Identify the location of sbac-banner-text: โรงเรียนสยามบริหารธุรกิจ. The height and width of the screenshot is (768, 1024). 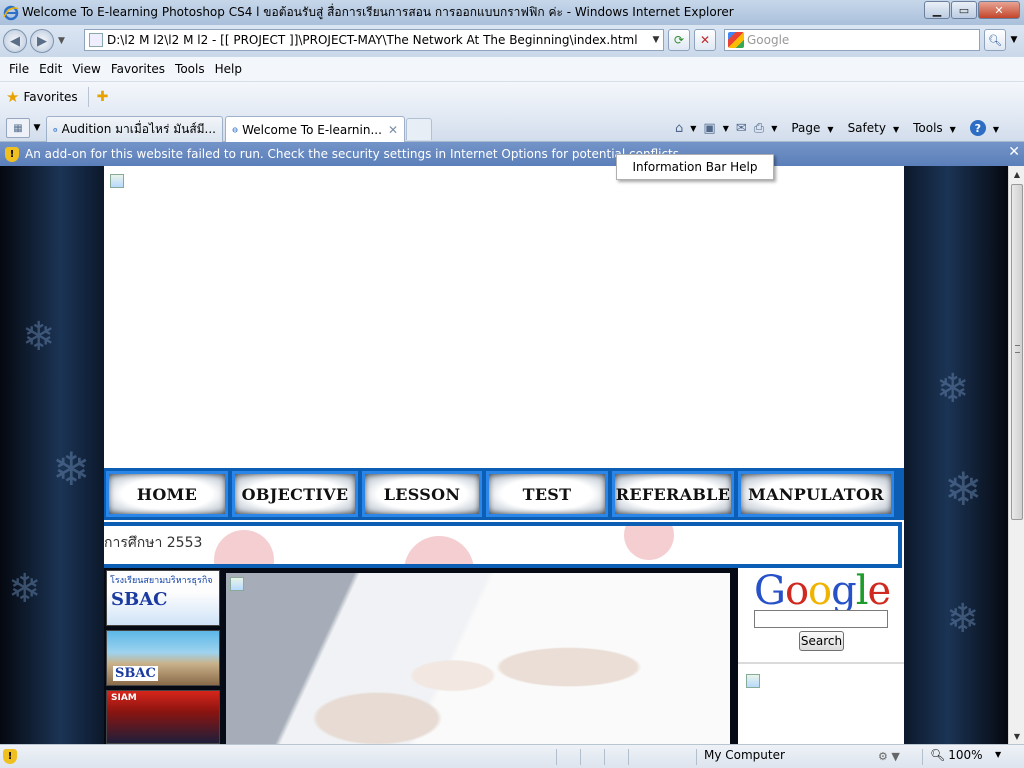
(161, 581).